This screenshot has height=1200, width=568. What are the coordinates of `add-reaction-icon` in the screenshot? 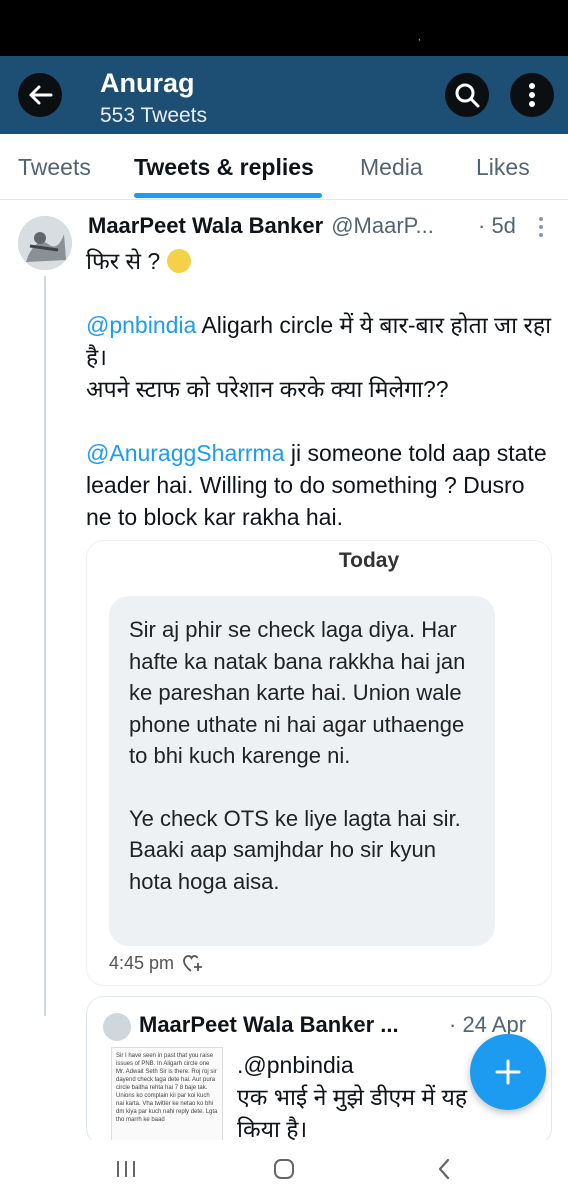 It's located at (193, 963).